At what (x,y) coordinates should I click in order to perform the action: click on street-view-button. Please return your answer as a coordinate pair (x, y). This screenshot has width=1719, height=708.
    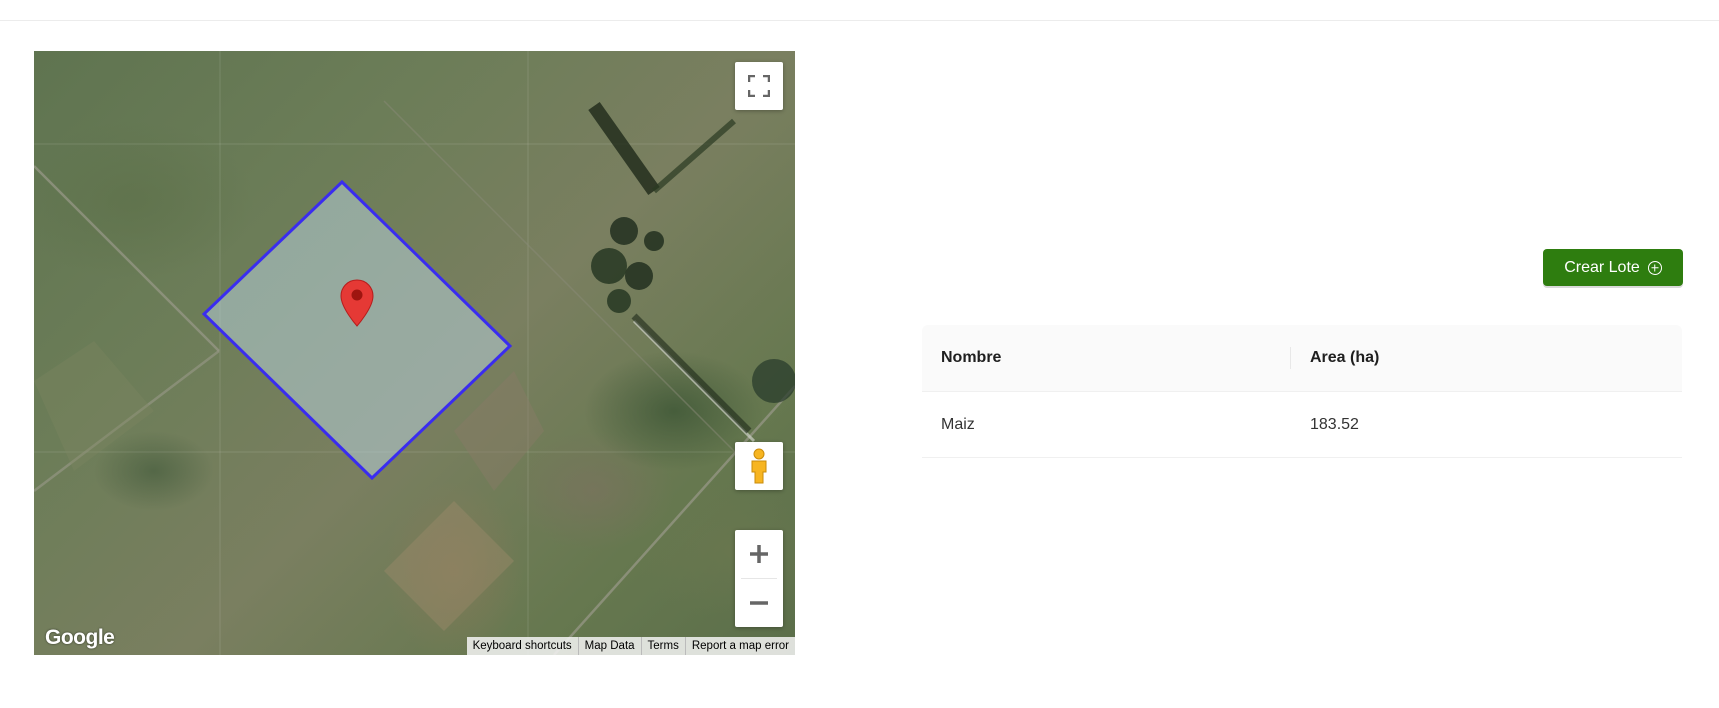
    Looking at the image, I should click on (759, 466).